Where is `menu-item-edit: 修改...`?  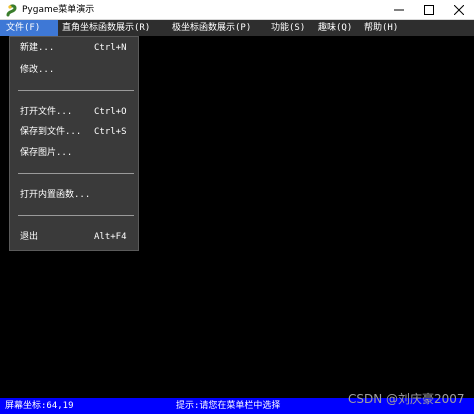
menu-item-edit: 修改... is located at coordinates (74, 70).